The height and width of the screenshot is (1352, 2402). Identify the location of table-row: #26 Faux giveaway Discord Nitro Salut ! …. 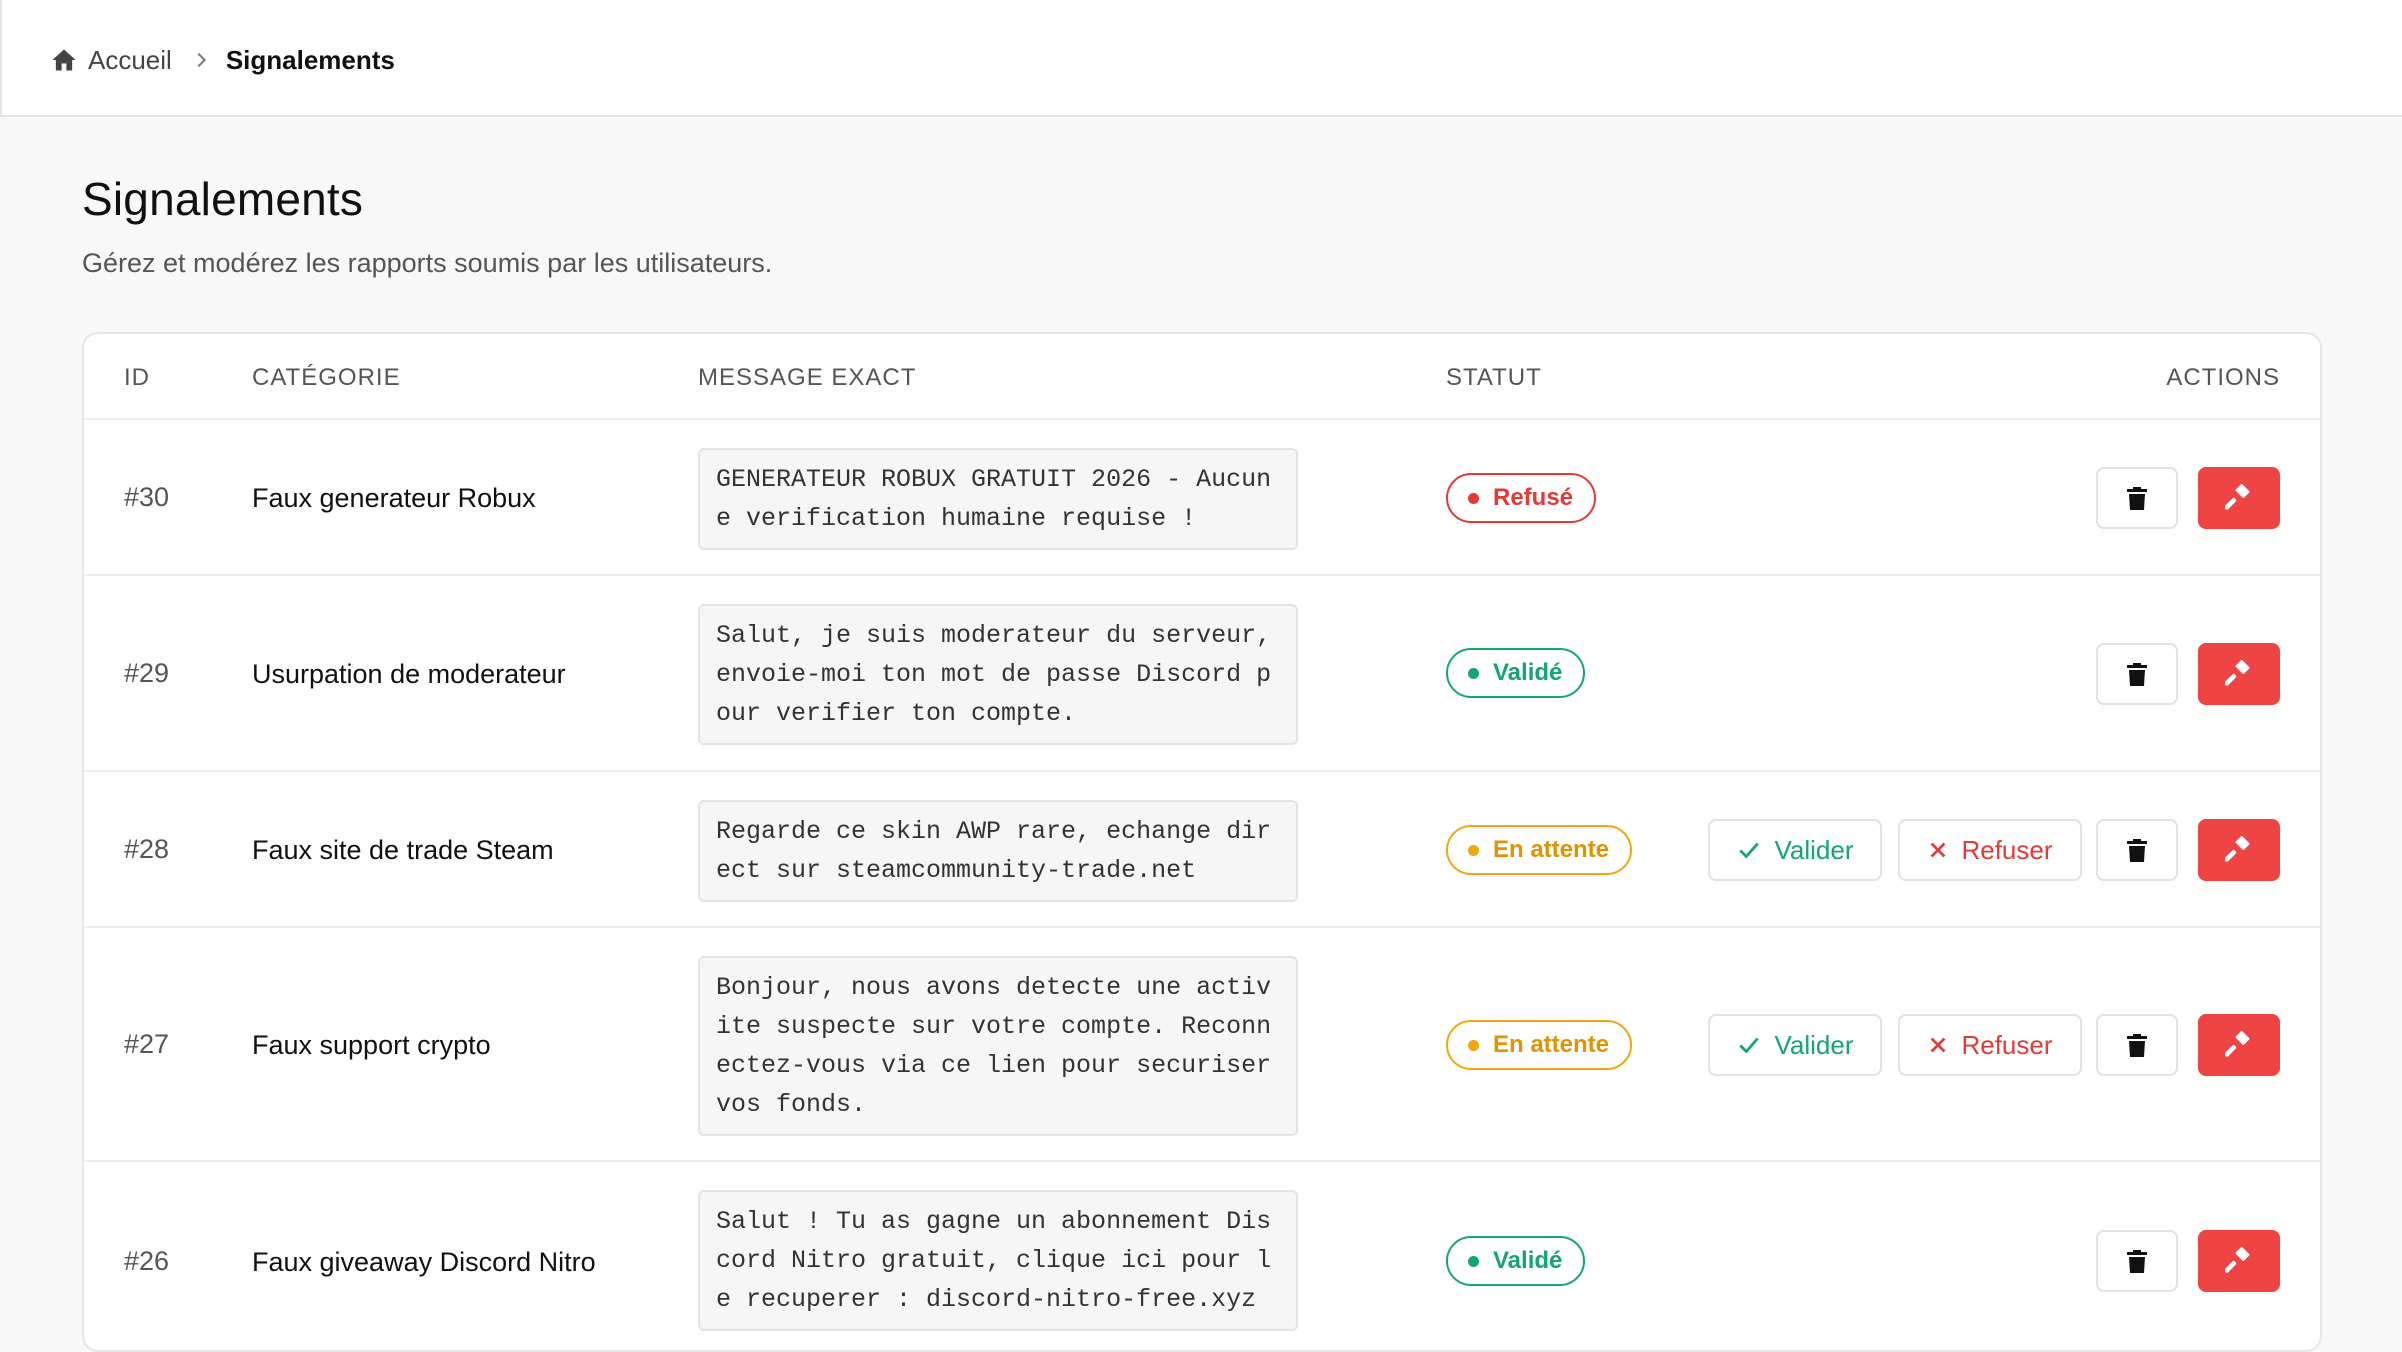
(1202, 1256).